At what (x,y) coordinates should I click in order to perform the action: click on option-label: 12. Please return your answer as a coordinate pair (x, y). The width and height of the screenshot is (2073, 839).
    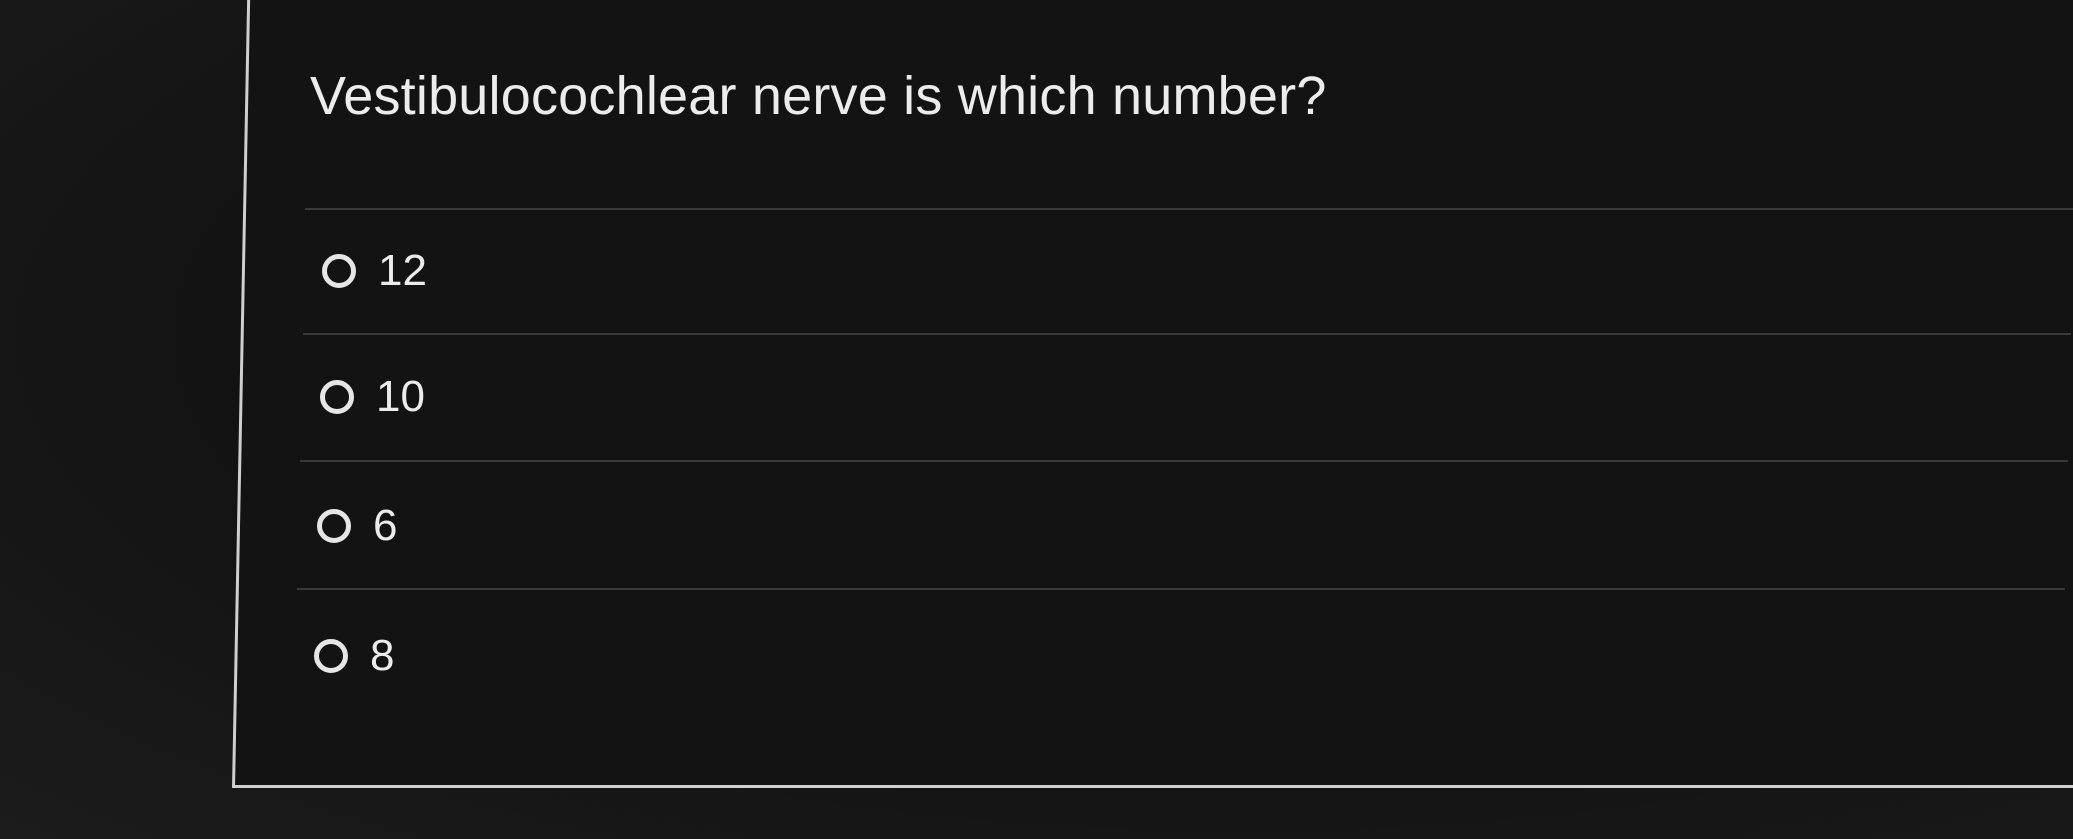
    Looking at the image, I should click on (402, 270).